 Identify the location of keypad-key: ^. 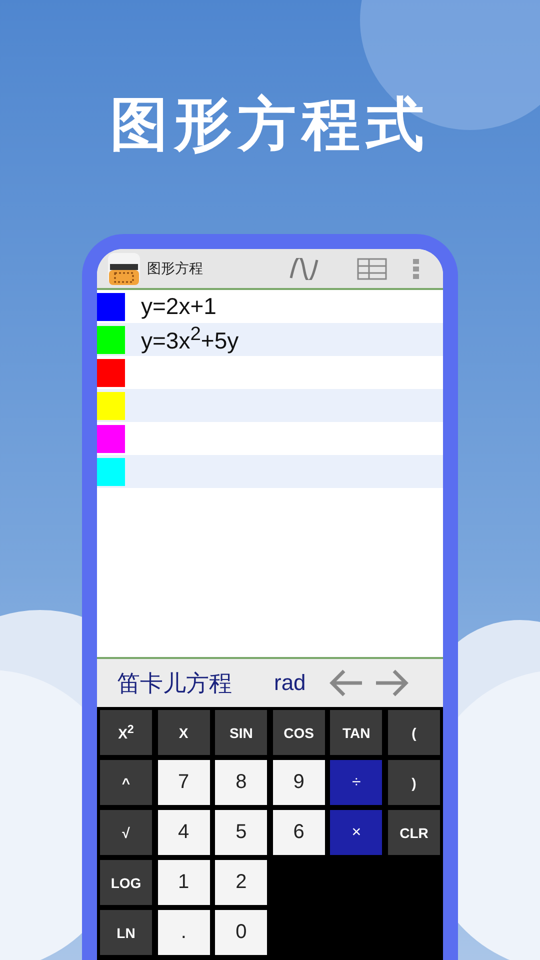
(126, 782).